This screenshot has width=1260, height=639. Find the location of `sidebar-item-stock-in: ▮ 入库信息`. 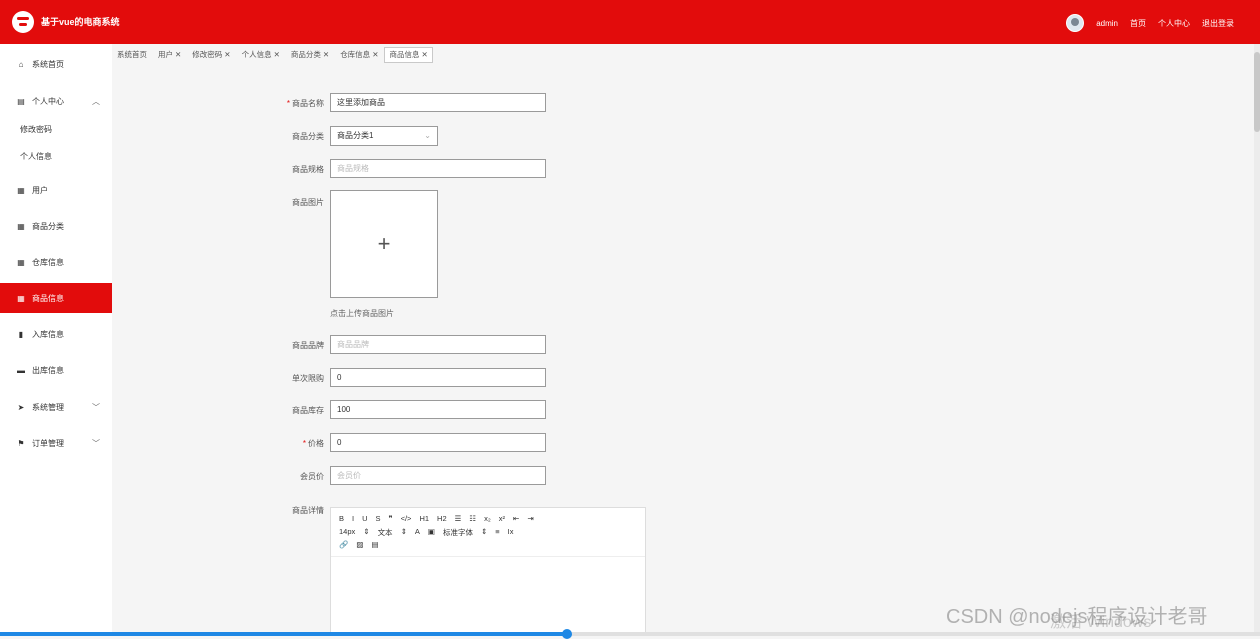

sidebar-item-stock-in: ▮ 入库信息 is located at coordinates (56, 334).